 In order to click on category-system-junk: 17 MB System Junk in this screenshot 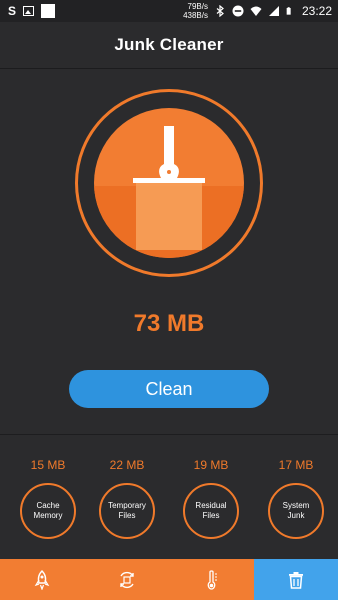, I will do `click(296, 503)`.